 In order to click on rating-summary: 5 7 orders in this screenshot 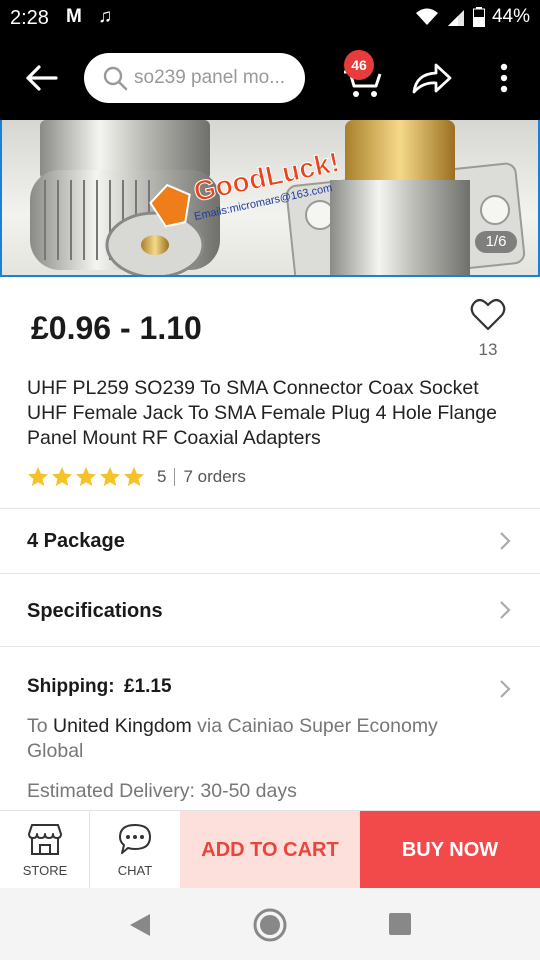, I will do `click(136, 477)`.